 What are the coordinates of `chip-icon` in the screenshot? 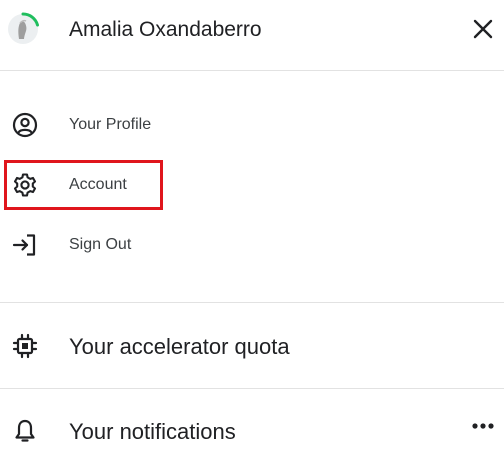 It's located at (25, 346).